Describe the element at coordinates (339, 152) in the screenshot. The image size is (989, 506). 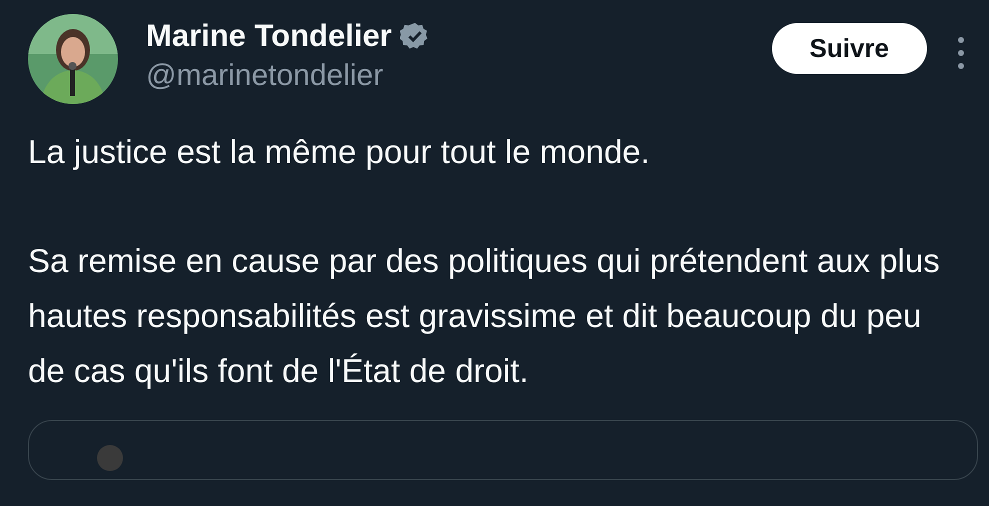
I see `post-text: La justice est la même pour tout le monde.` at that location.